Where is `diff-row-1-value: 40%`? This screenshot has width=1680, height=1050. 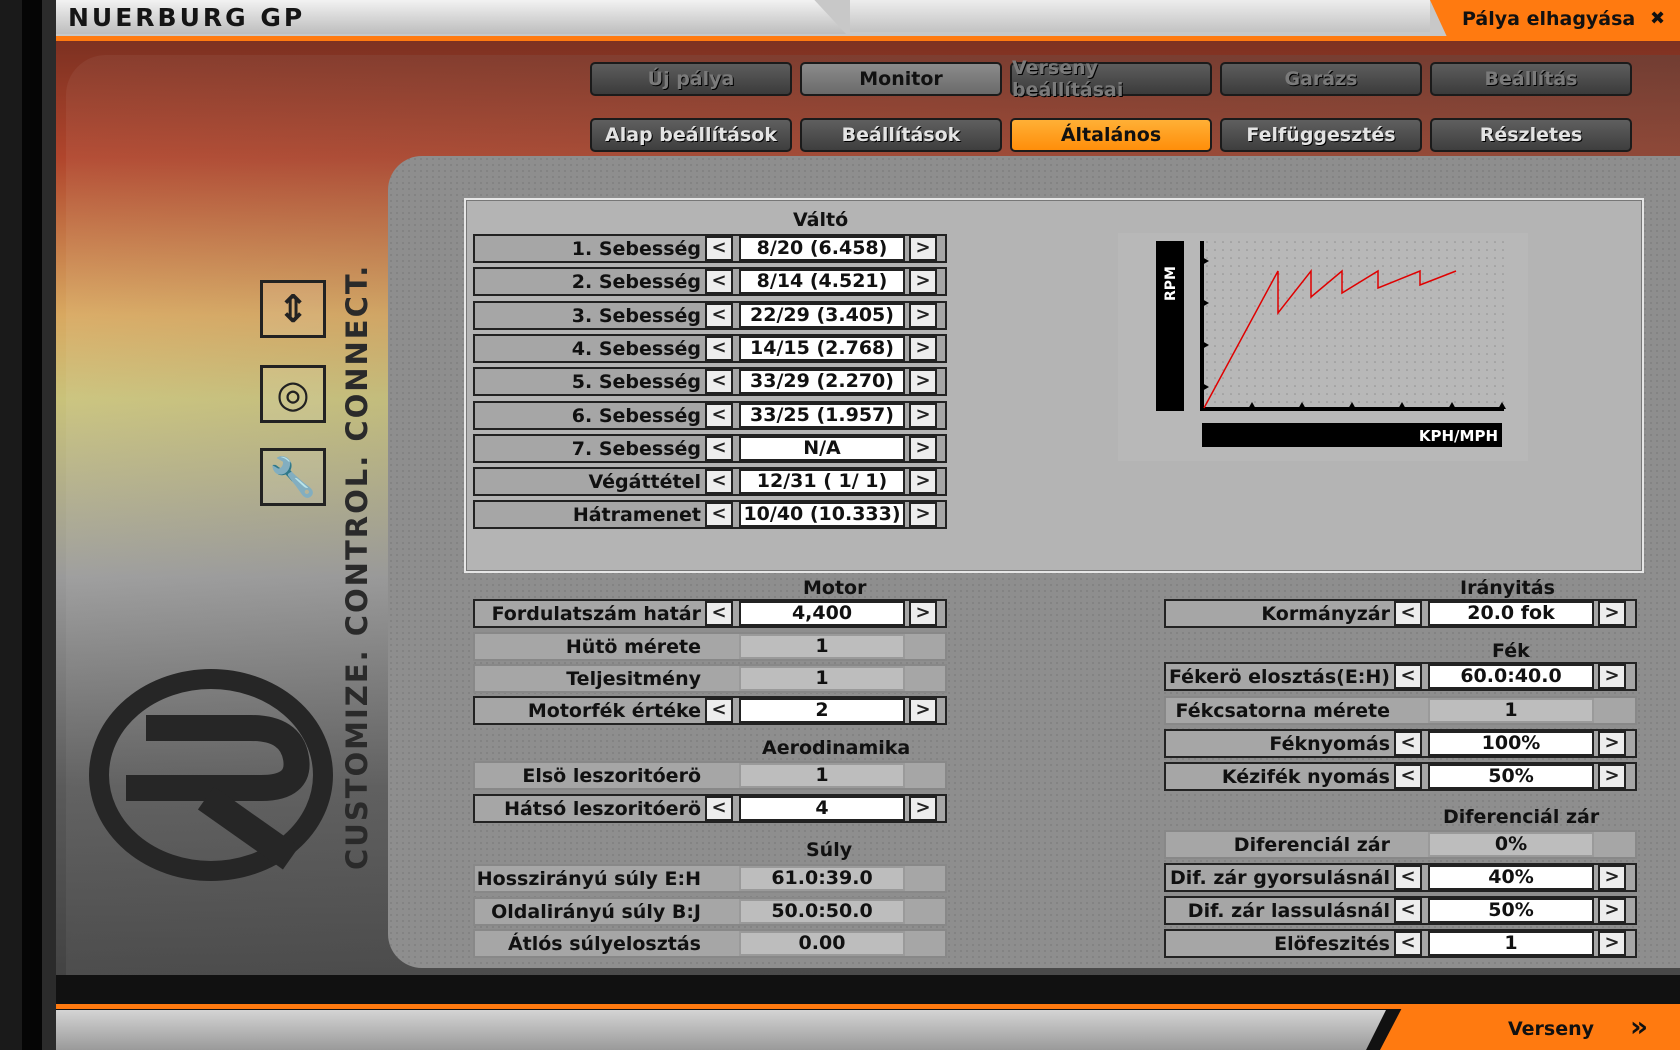
diff-row-1-value: 40% is located at coordinates (1511, 877).